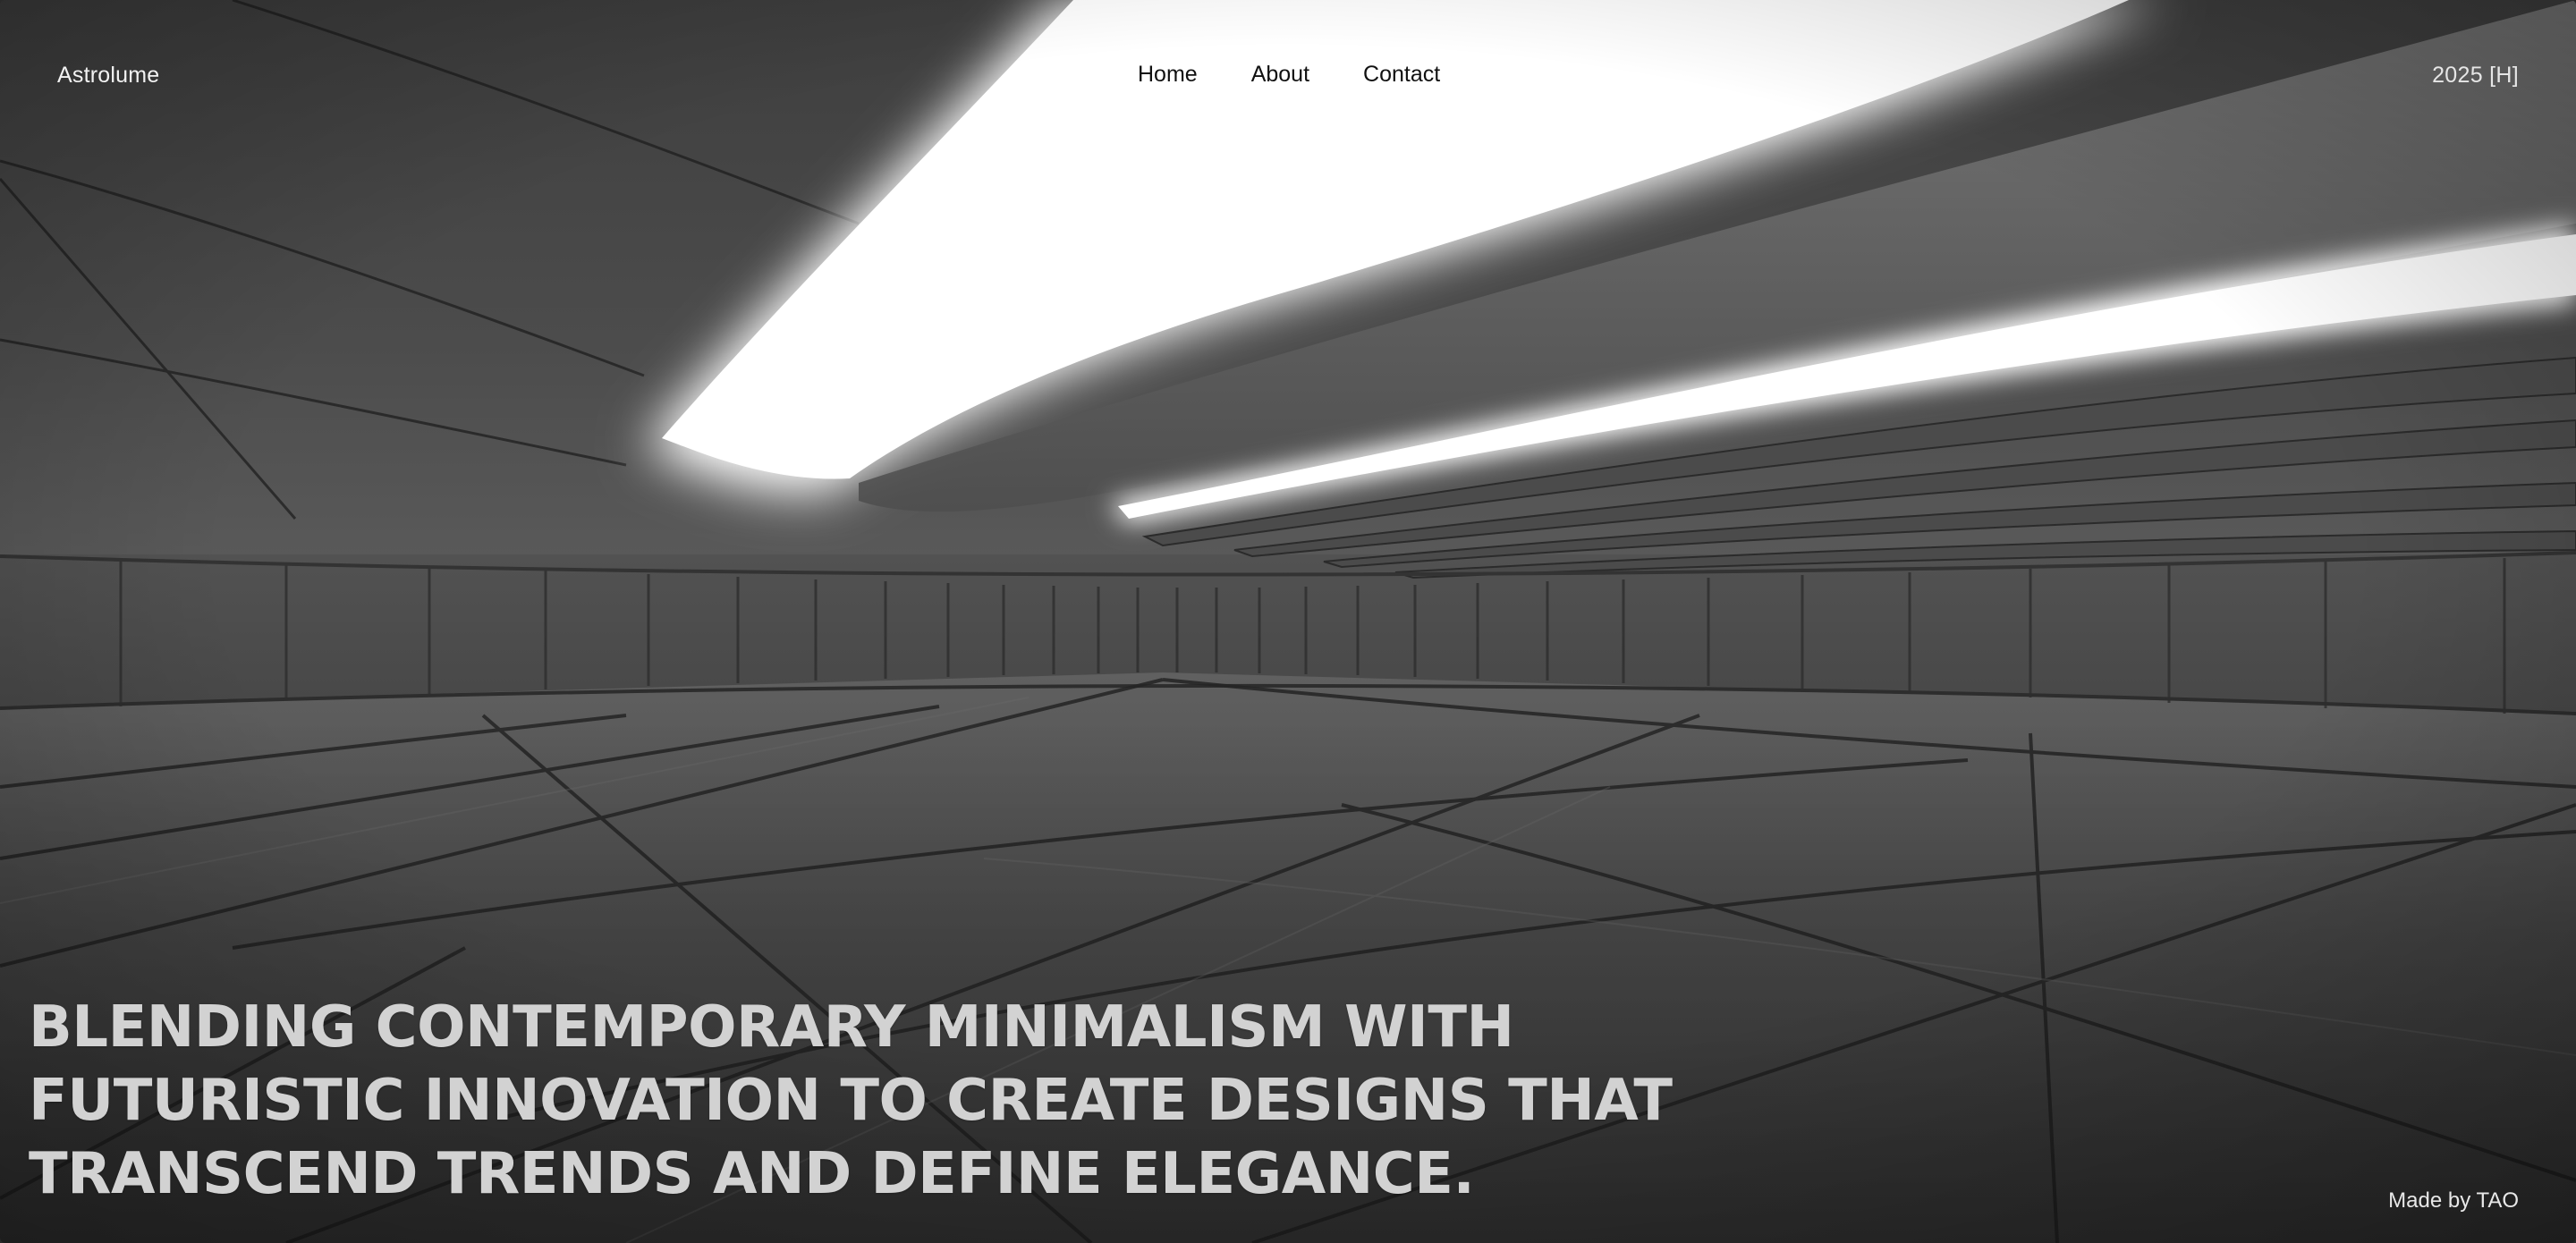 This screenshot has height=1243, width=2576. Describe the element at coordinates (1168, 75) in the screenshot. I see `nav-link-home: Home` at that location.